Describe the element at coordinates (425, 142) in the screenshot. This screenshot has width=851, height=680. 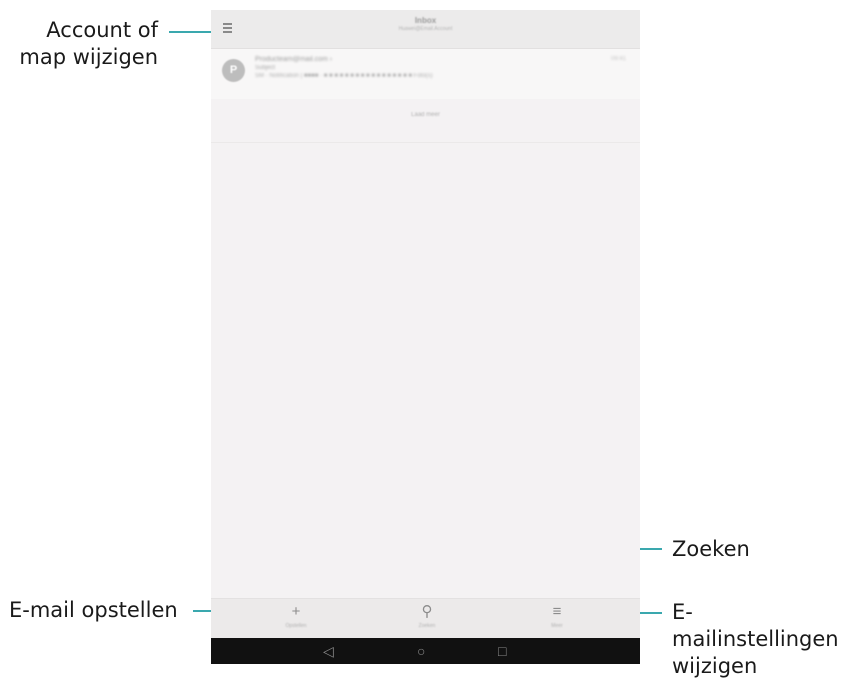
I see `list-divider` at that location.